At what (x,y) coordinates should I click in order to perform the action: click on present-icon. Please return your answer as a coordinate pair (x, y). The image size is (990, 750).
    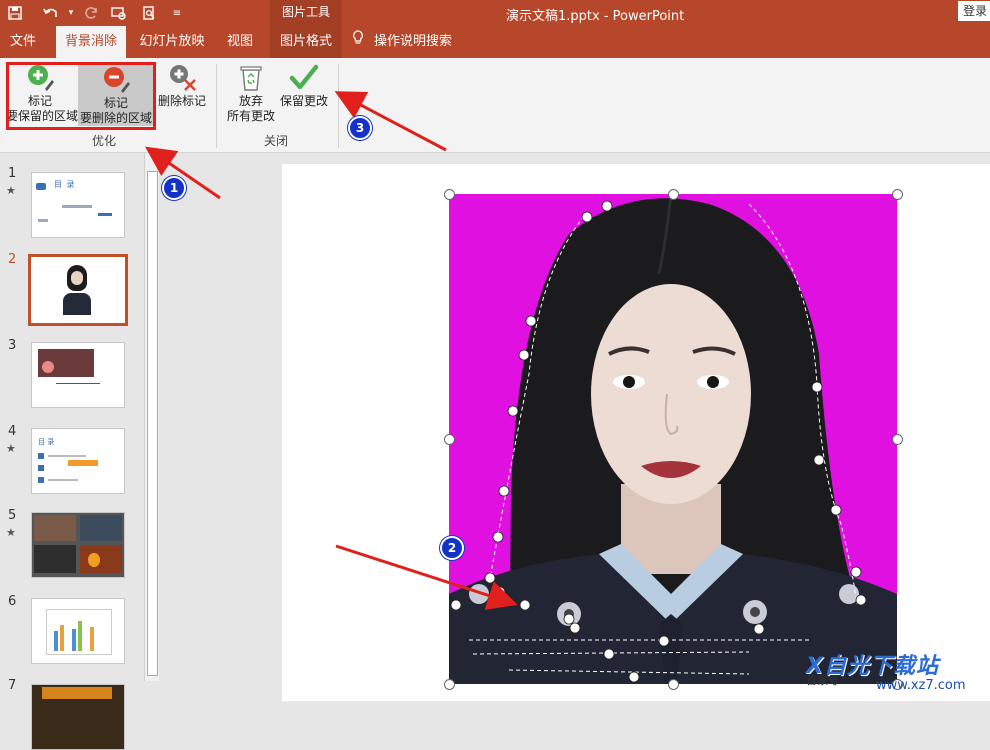
    Looking at the image, I should click on (119, 13).